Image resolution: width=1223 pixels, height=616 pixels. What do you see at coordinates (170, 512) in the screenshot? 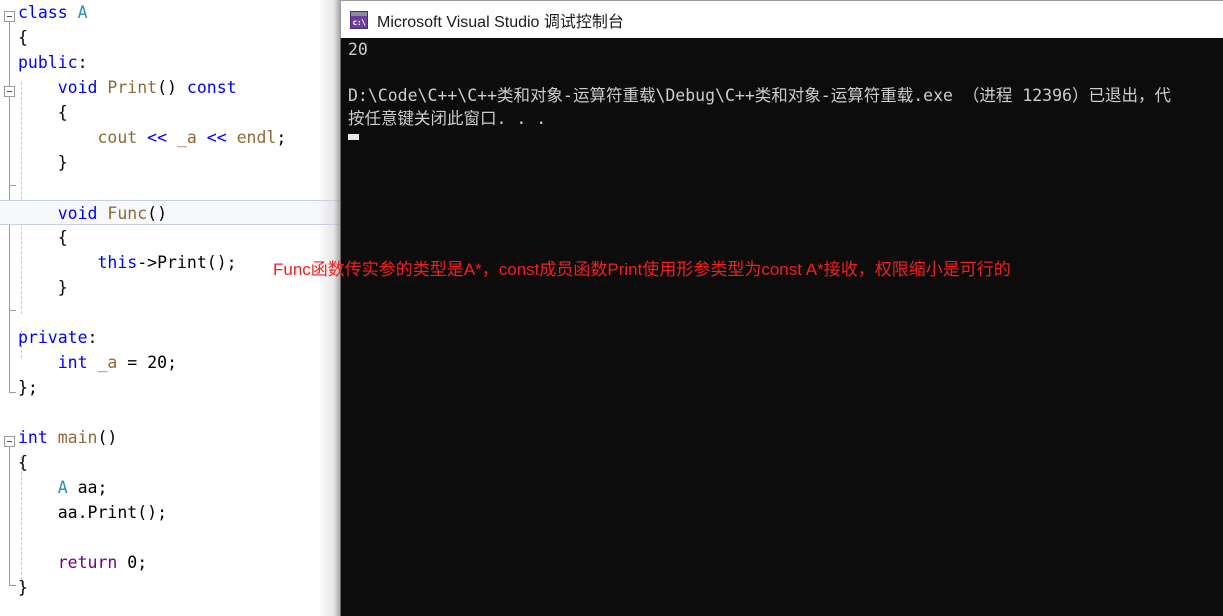
I see `code-line: aa.Print();` at bounding box center [170, 512].